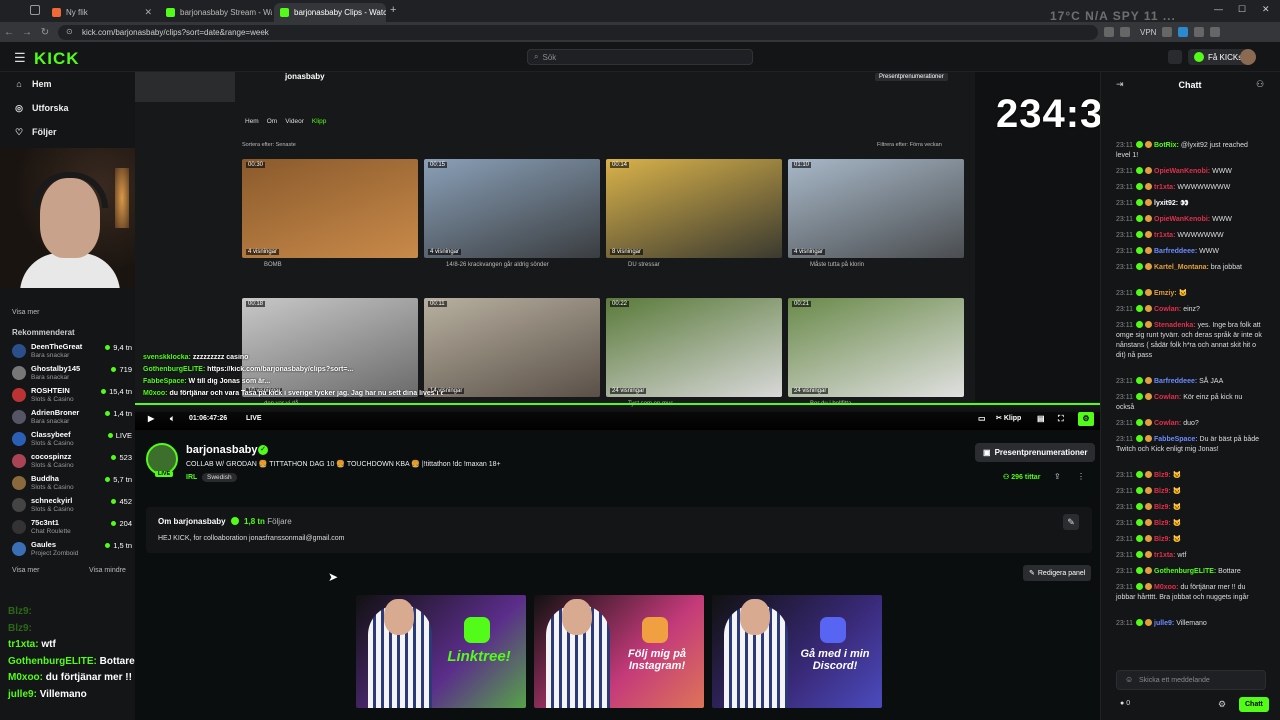 The height and width of the screenshot is (720, 1280). Describe the element at coordinates (72, 551) in the screenshot. I see `sidebar-channel: Gaules Project Zomboid 1,5 tn` at that location.